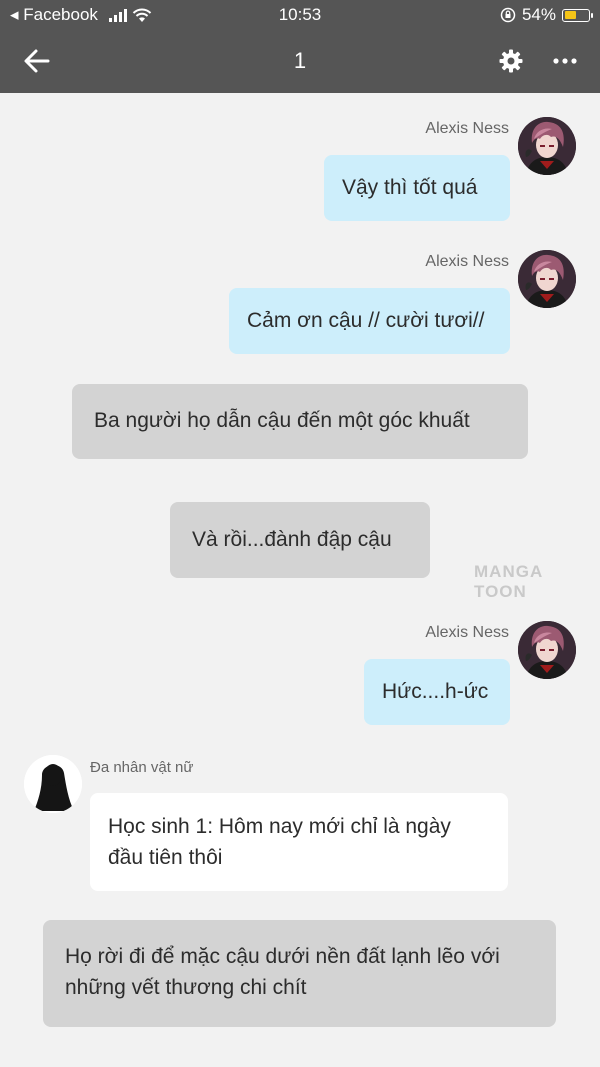 This screenshot has width=600, height=1067. I want to click on message-bubble: Hức....h-ức, so click(437, 692).